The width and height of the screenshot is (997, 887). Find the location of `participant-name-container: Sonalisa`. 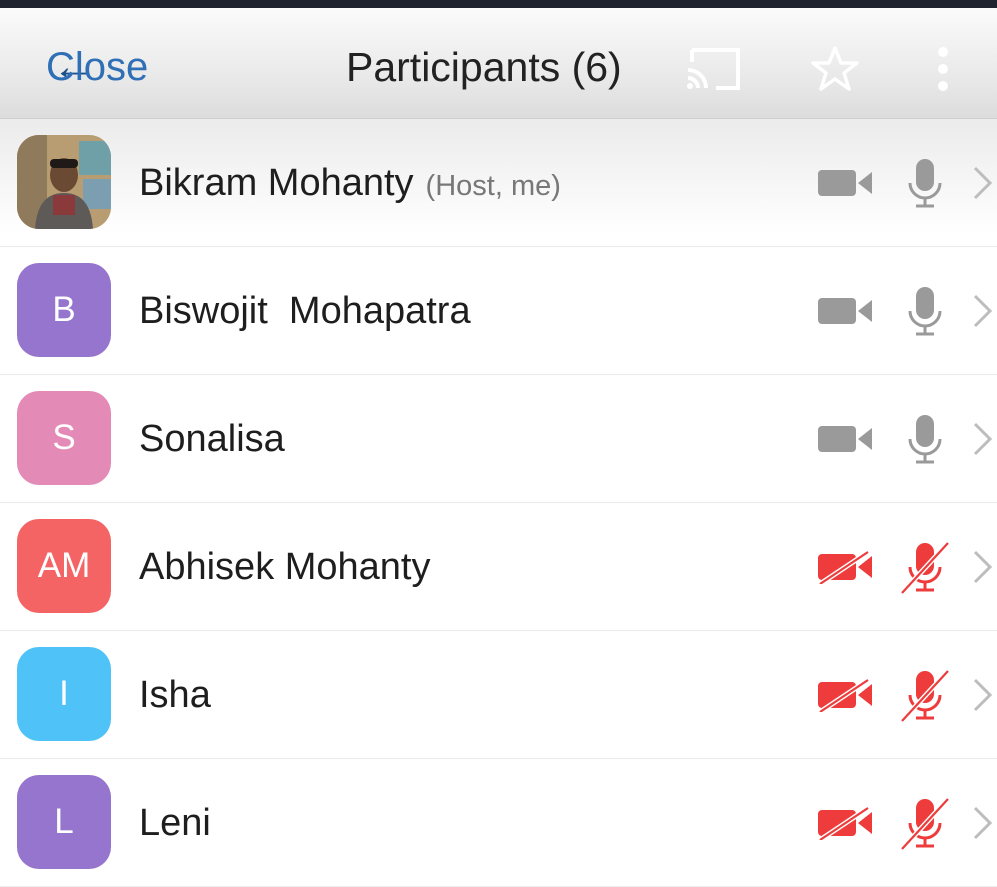

participant-name-container: Sonalisa is located at coordinates (212, 439).